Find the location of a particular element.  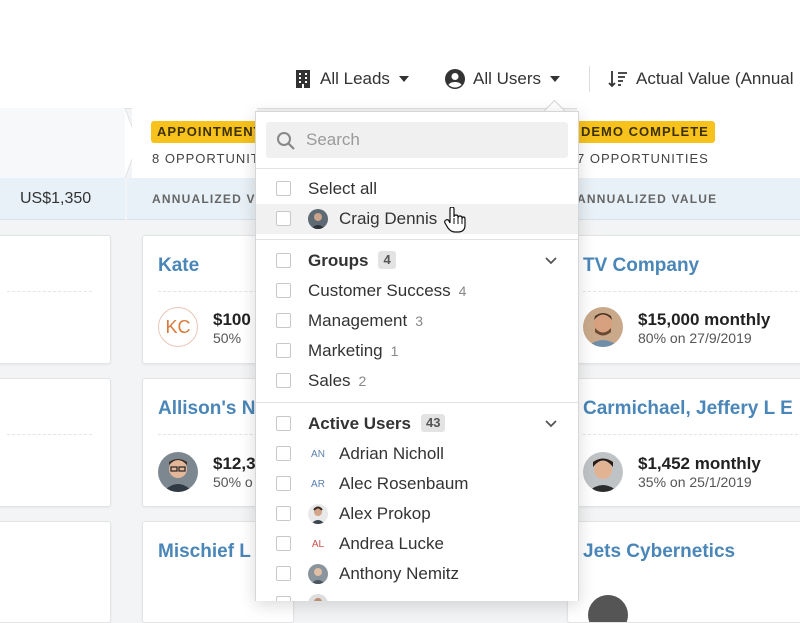

lead-name: Allison's N is located at coordinates (206, 409).